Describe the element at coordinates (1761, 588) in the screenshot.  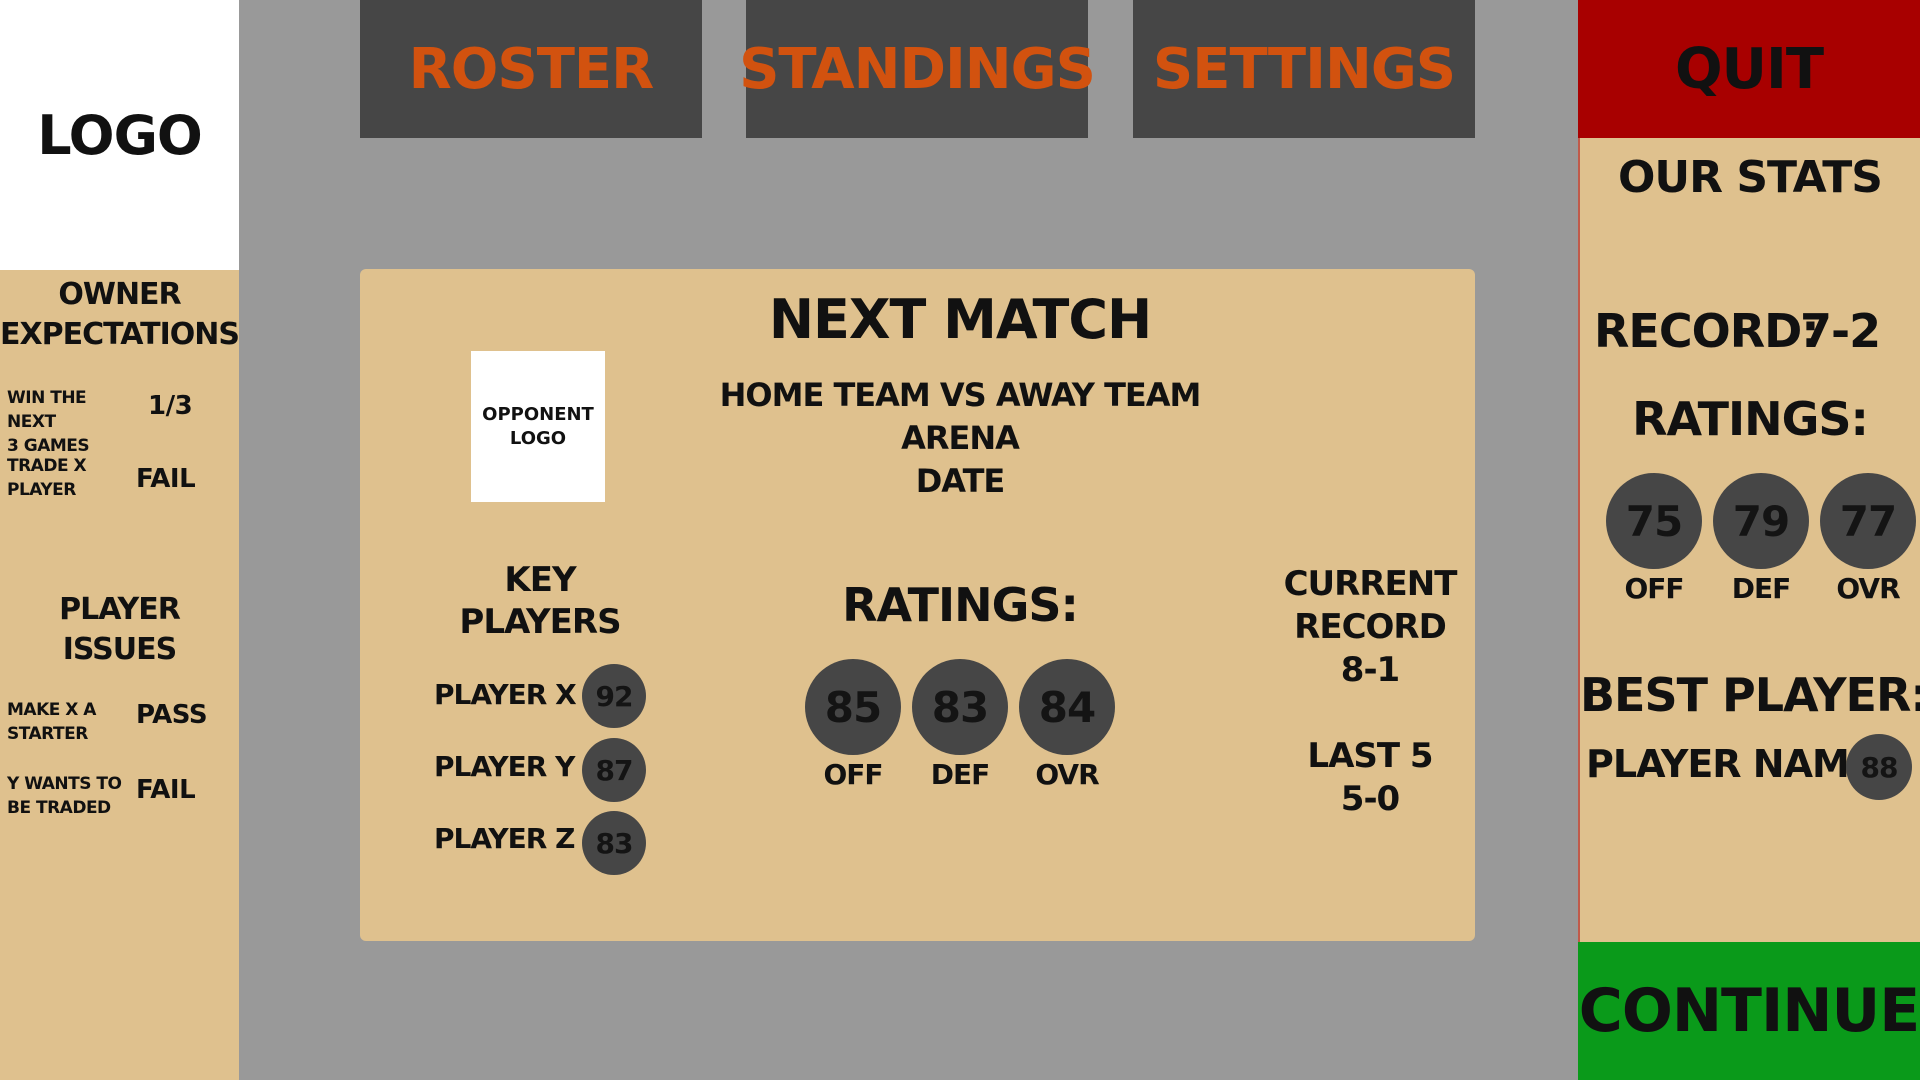
I see `our-def-label: DEF` at that location.